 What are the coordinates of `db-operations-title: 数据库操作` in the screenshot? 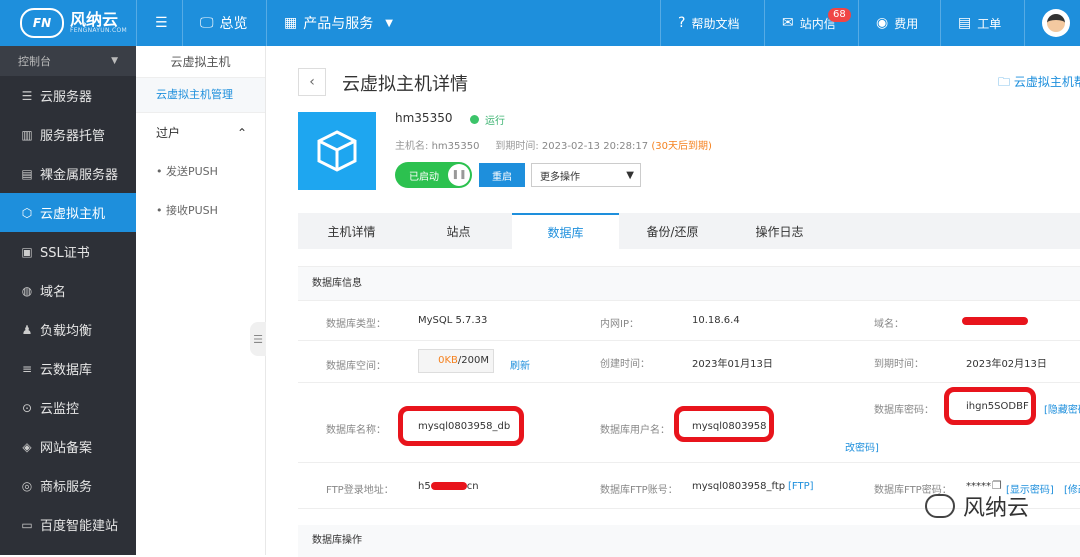 It's located at (689, 541).